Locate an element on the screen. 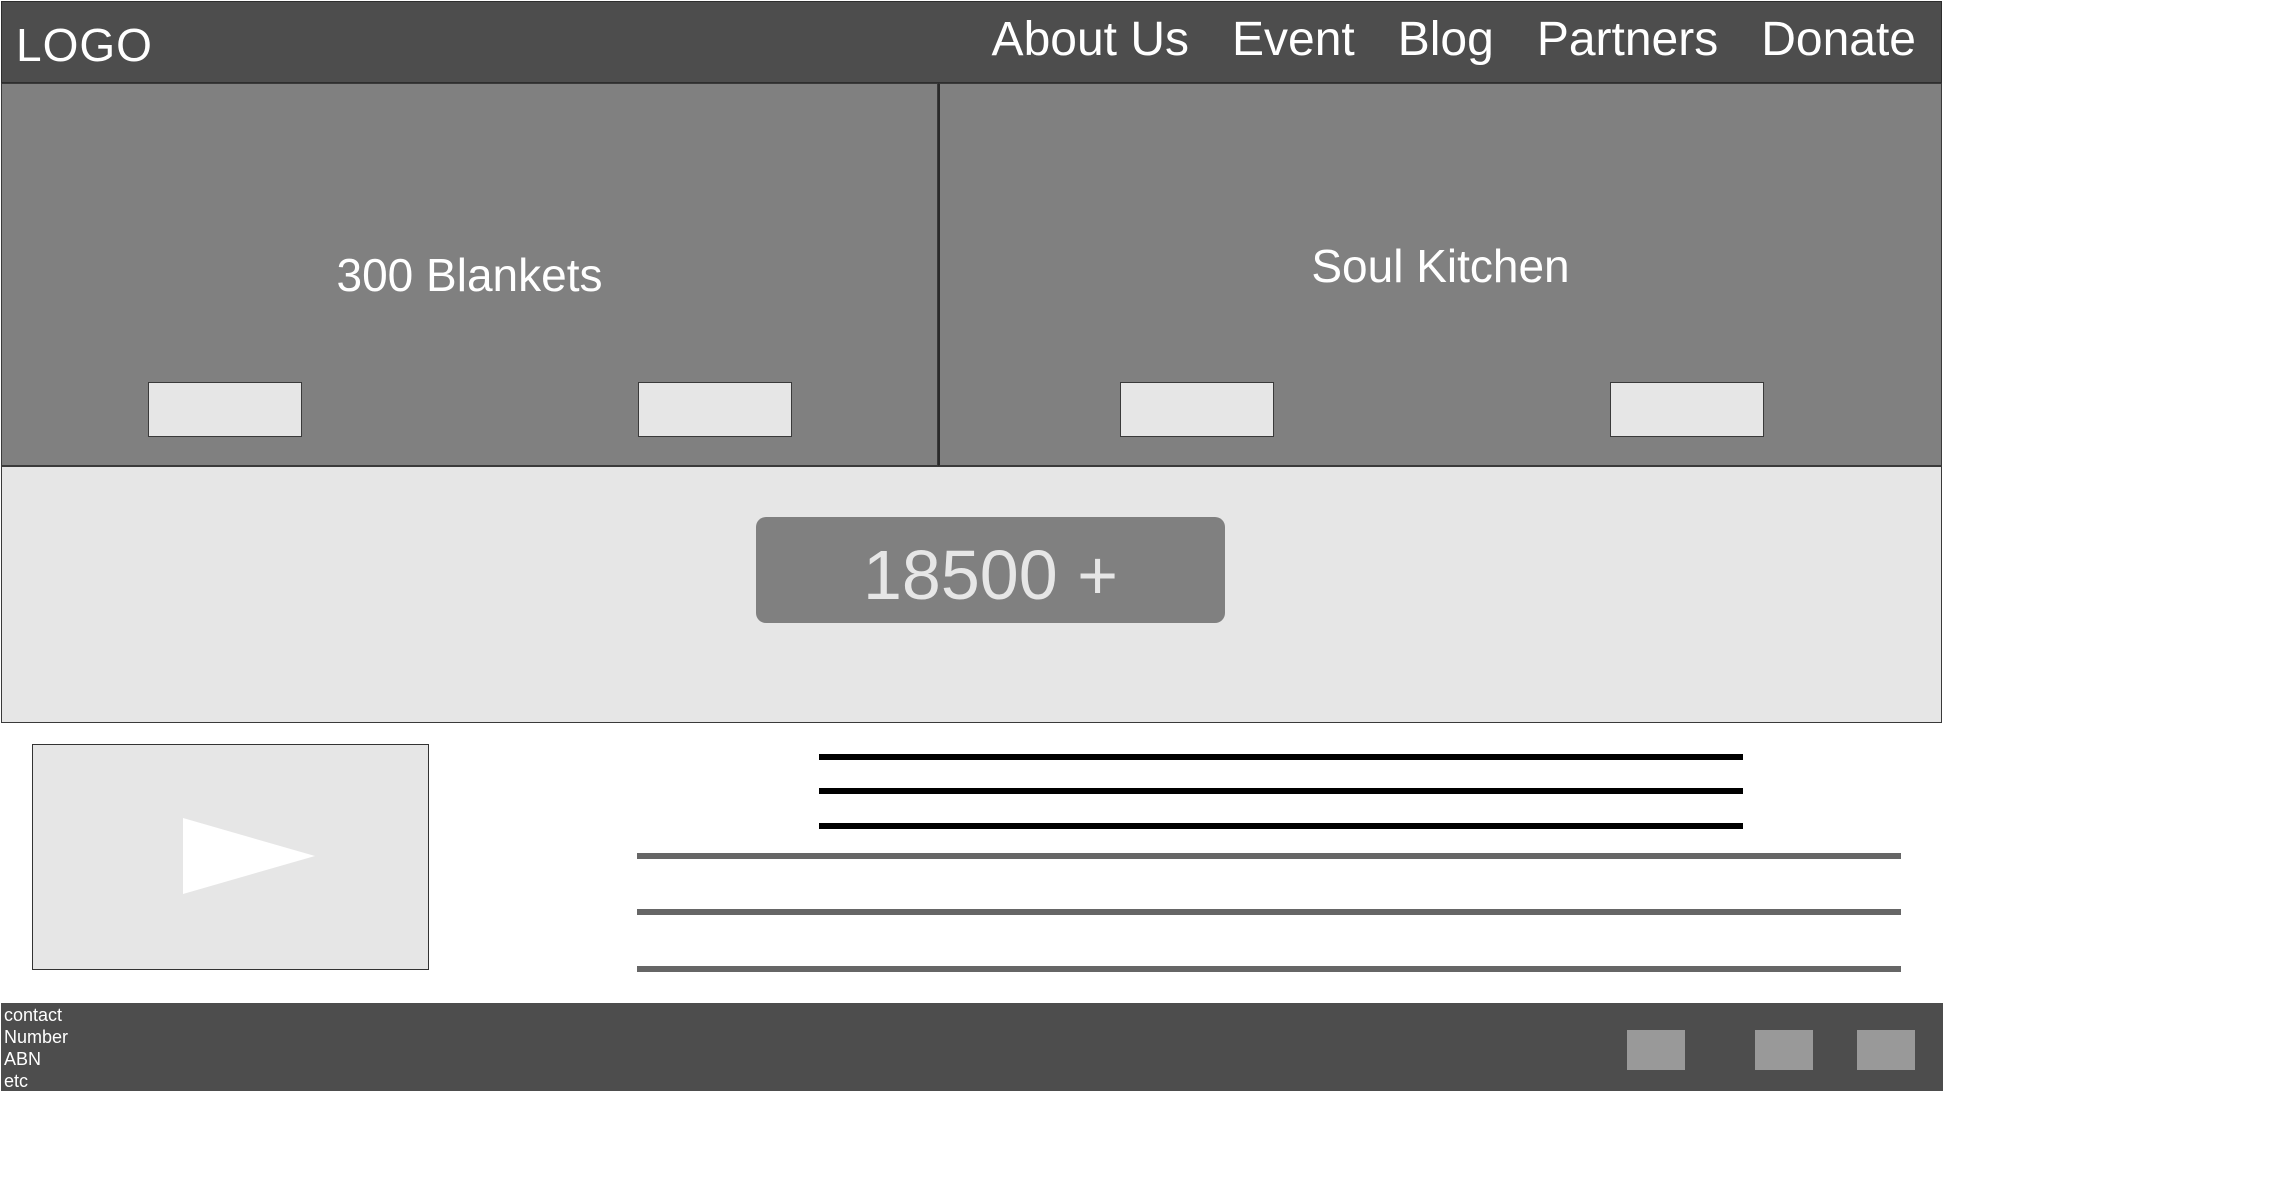  soul-kitchen-title: Soul Kitchen is located at coordinates (1440, 266).